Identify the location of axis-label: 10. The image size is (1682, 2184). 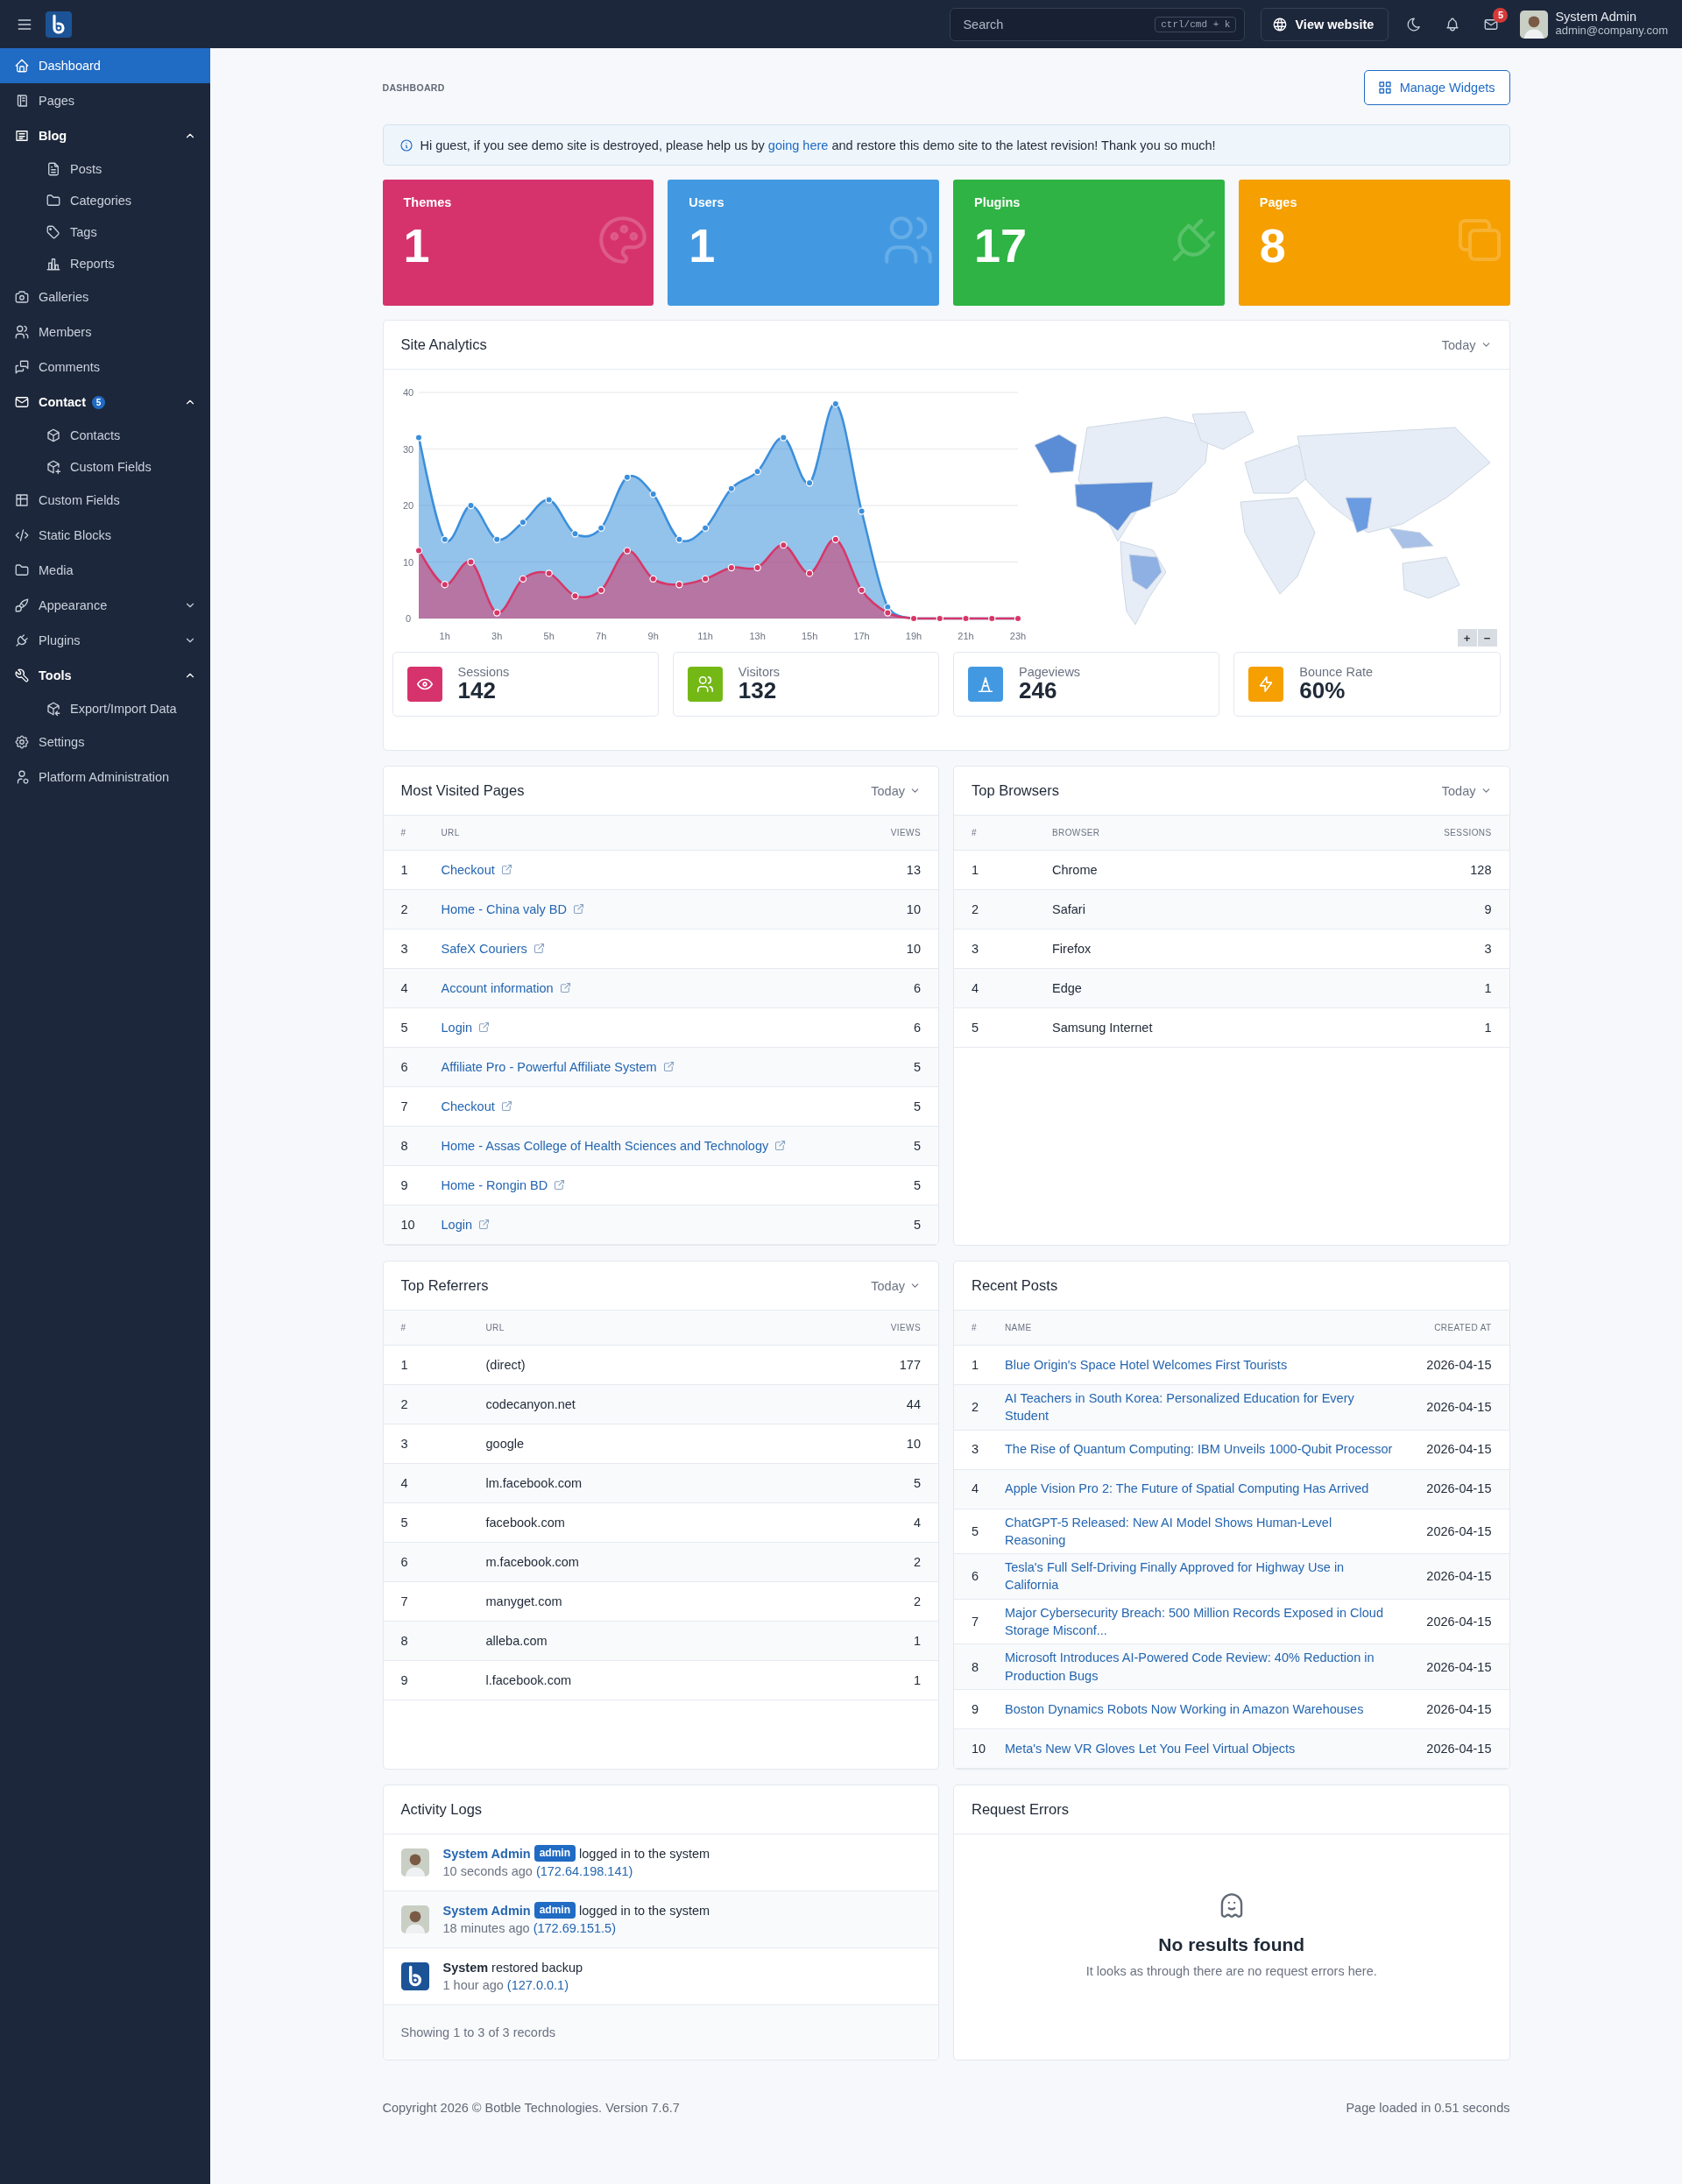
(407, 562).